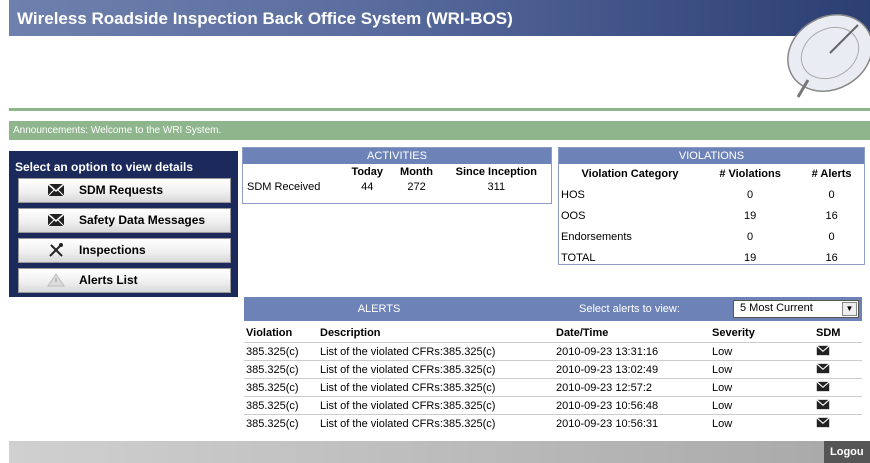 The height and width of the screenshot is (463, 870). Describe the element at coordinates (634, 369) in the screenshot. I see `datetime-cell: 2010-09-23 13:02:49` at that location.